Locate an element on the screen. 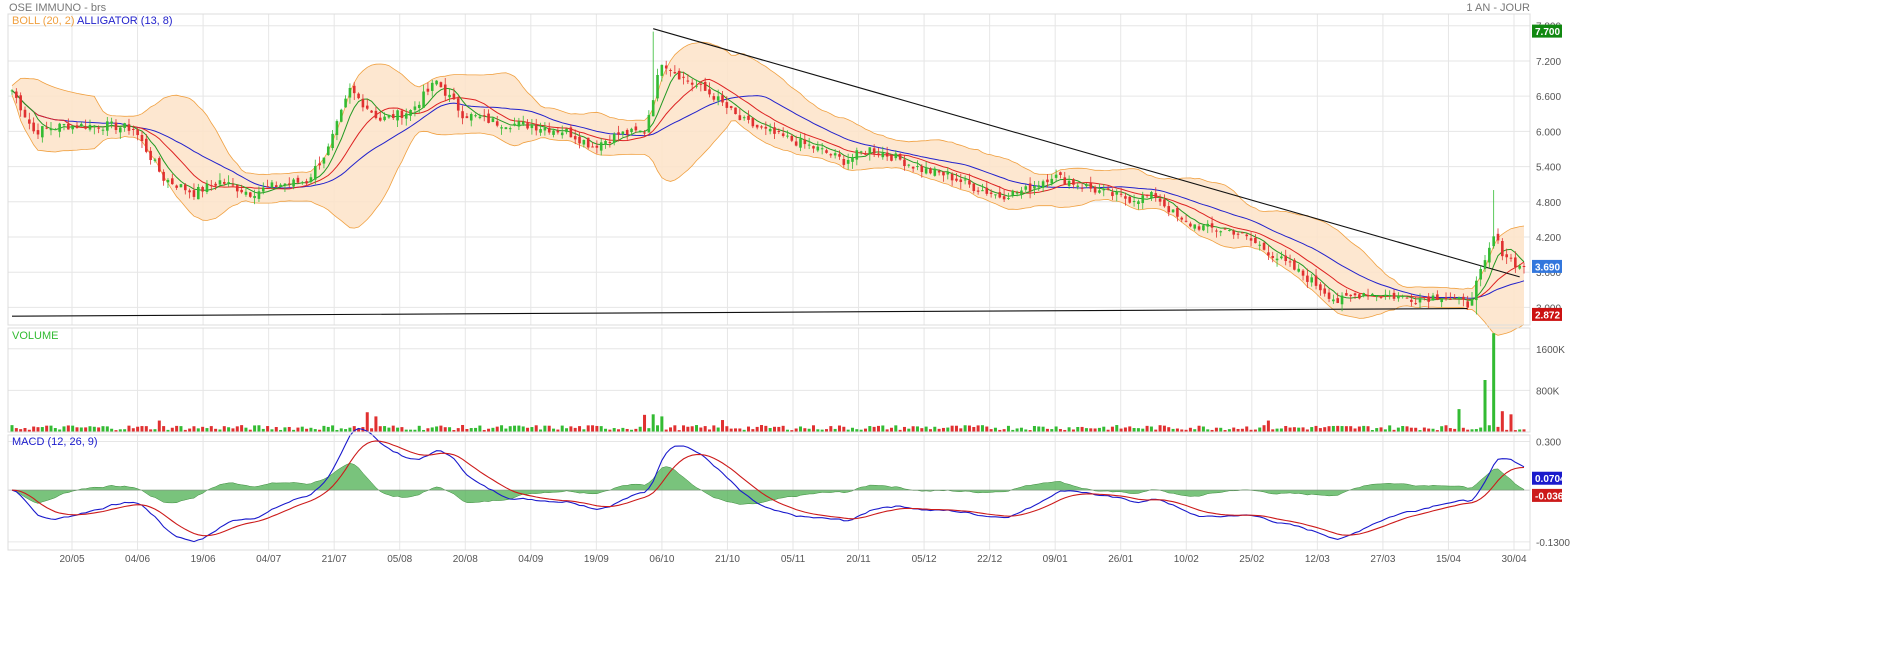 This screenshot has height=667, width=1893. volume-panel-frame is located at coordinates (769, 380).